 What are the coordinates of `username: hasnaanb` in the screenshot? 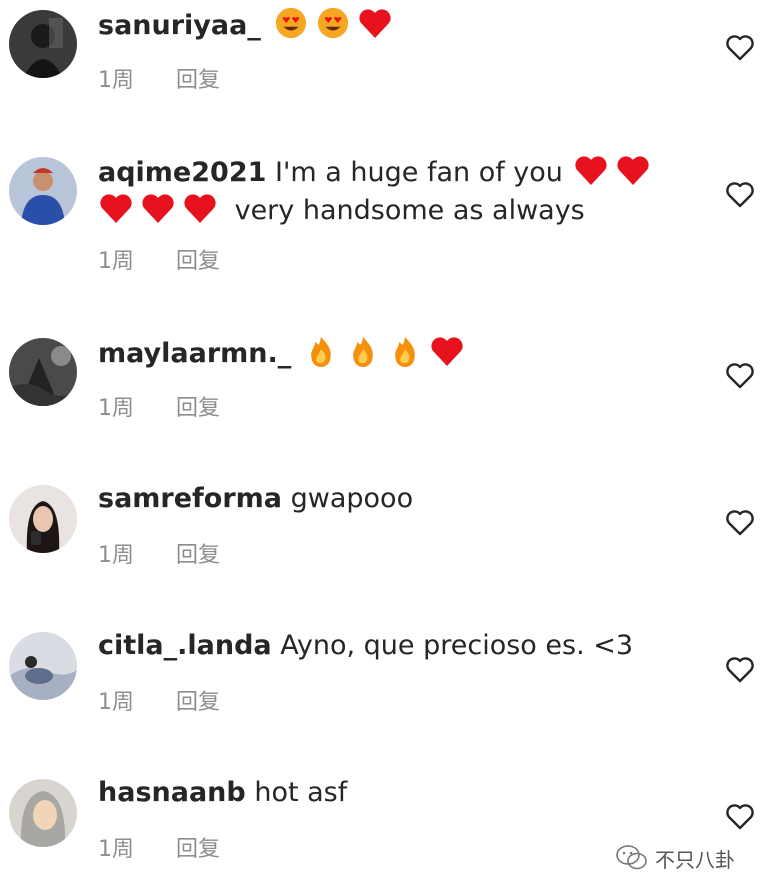 It's located at (172, 792).